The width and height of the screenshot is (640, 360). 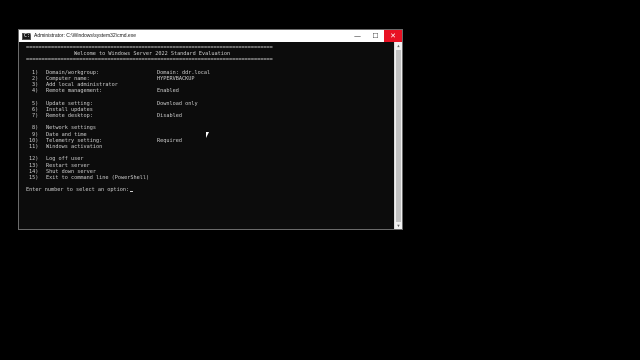 What do you see at coordinates (357, 36) in the screenshot?
I see `minimize-button: —` at bounding box center [357, 36].